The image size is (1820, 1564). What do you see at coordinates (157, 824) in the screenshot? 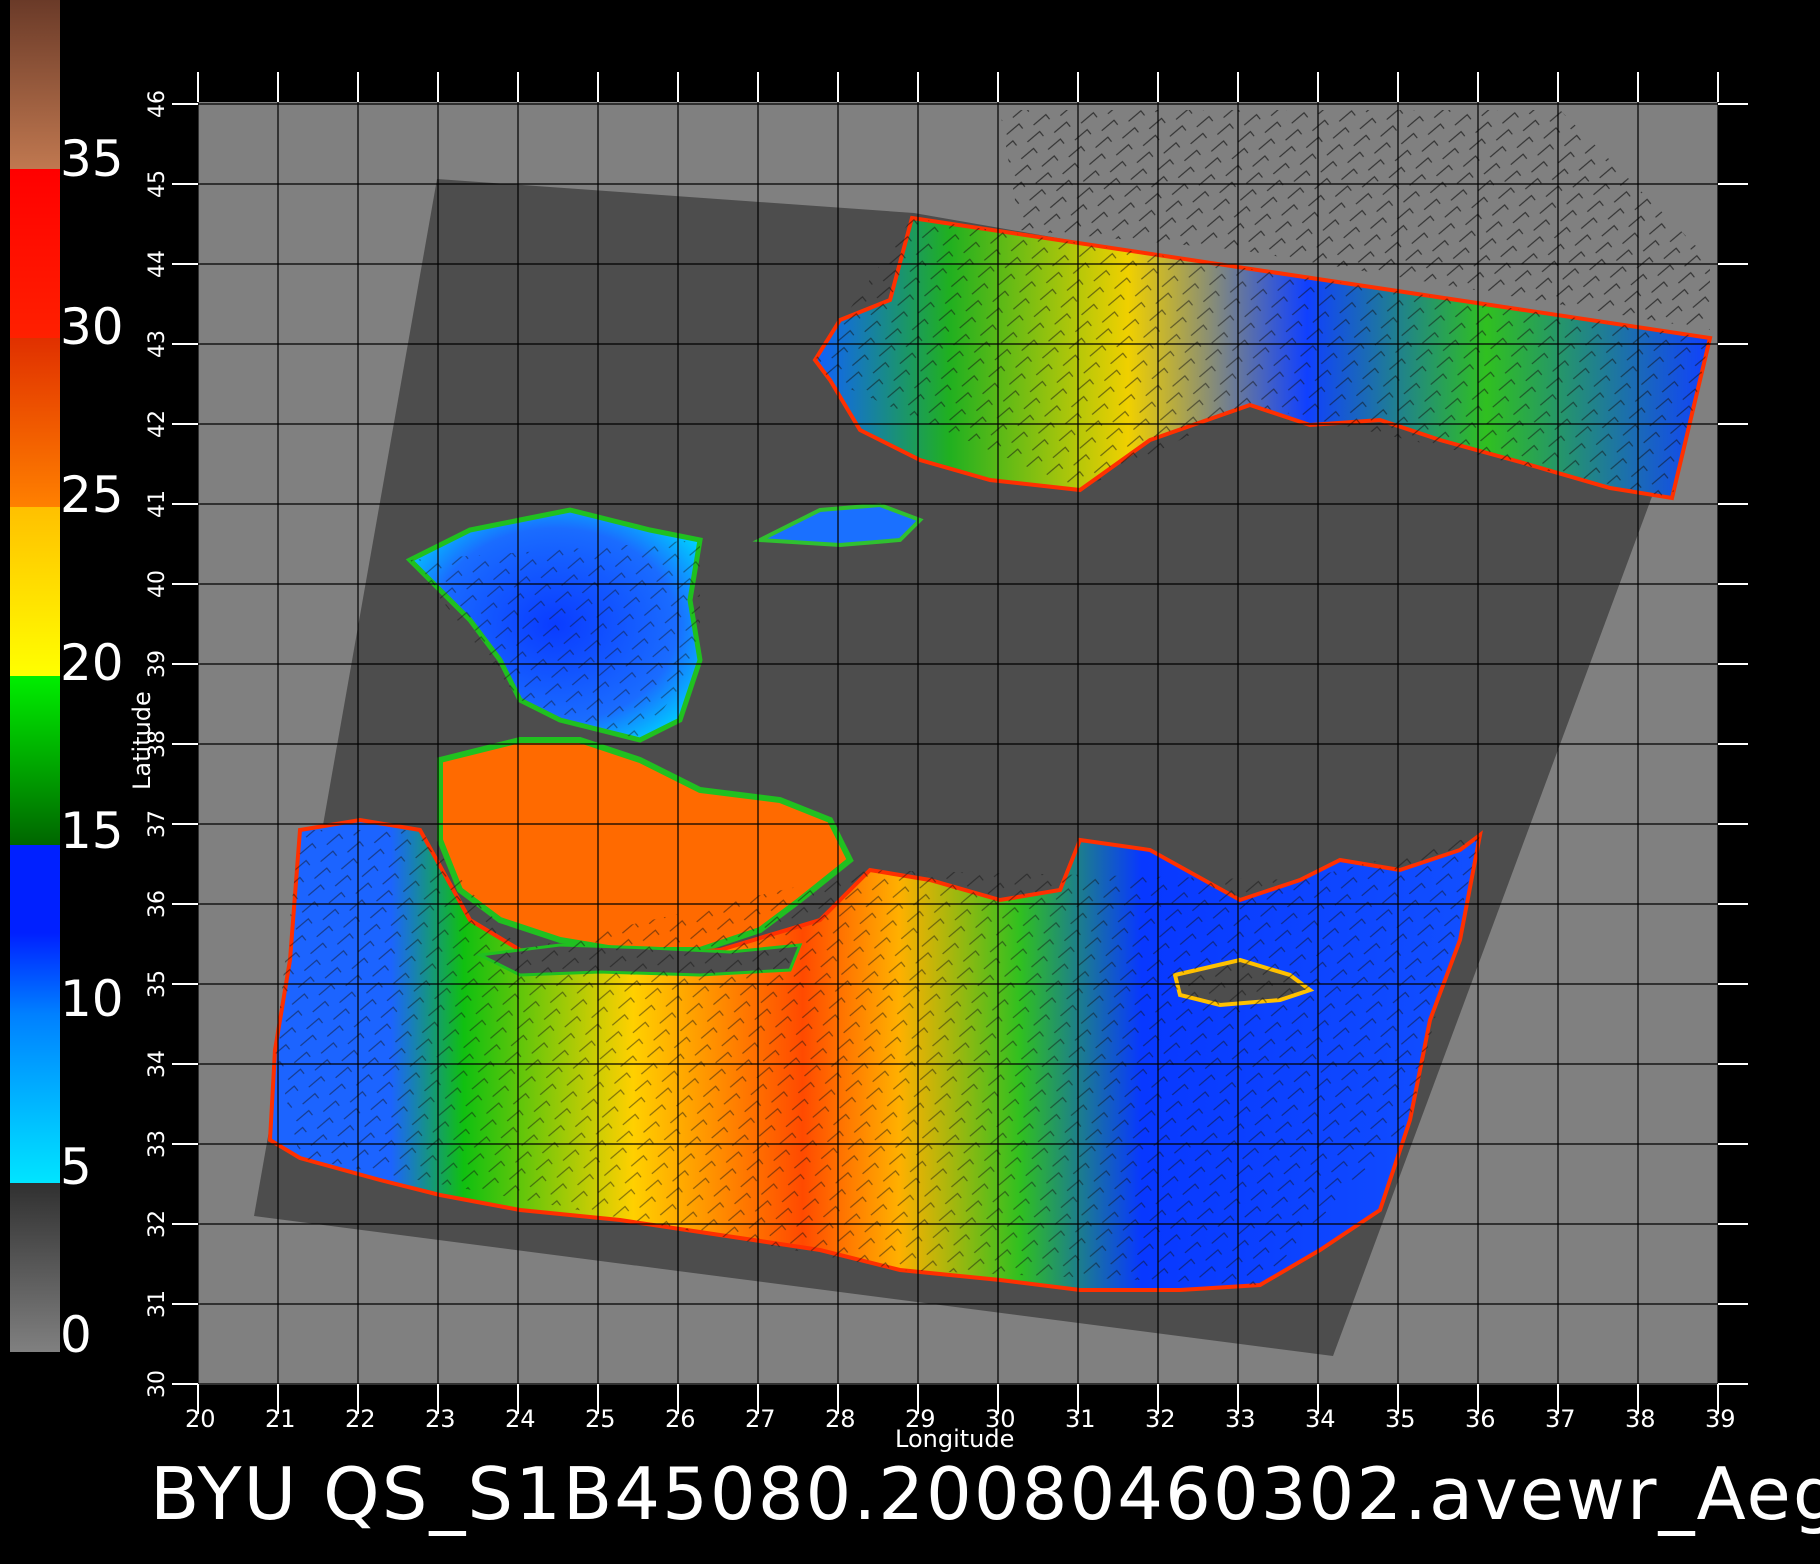
I see `y-tick-label: 37` at bounding box center [157, 824].